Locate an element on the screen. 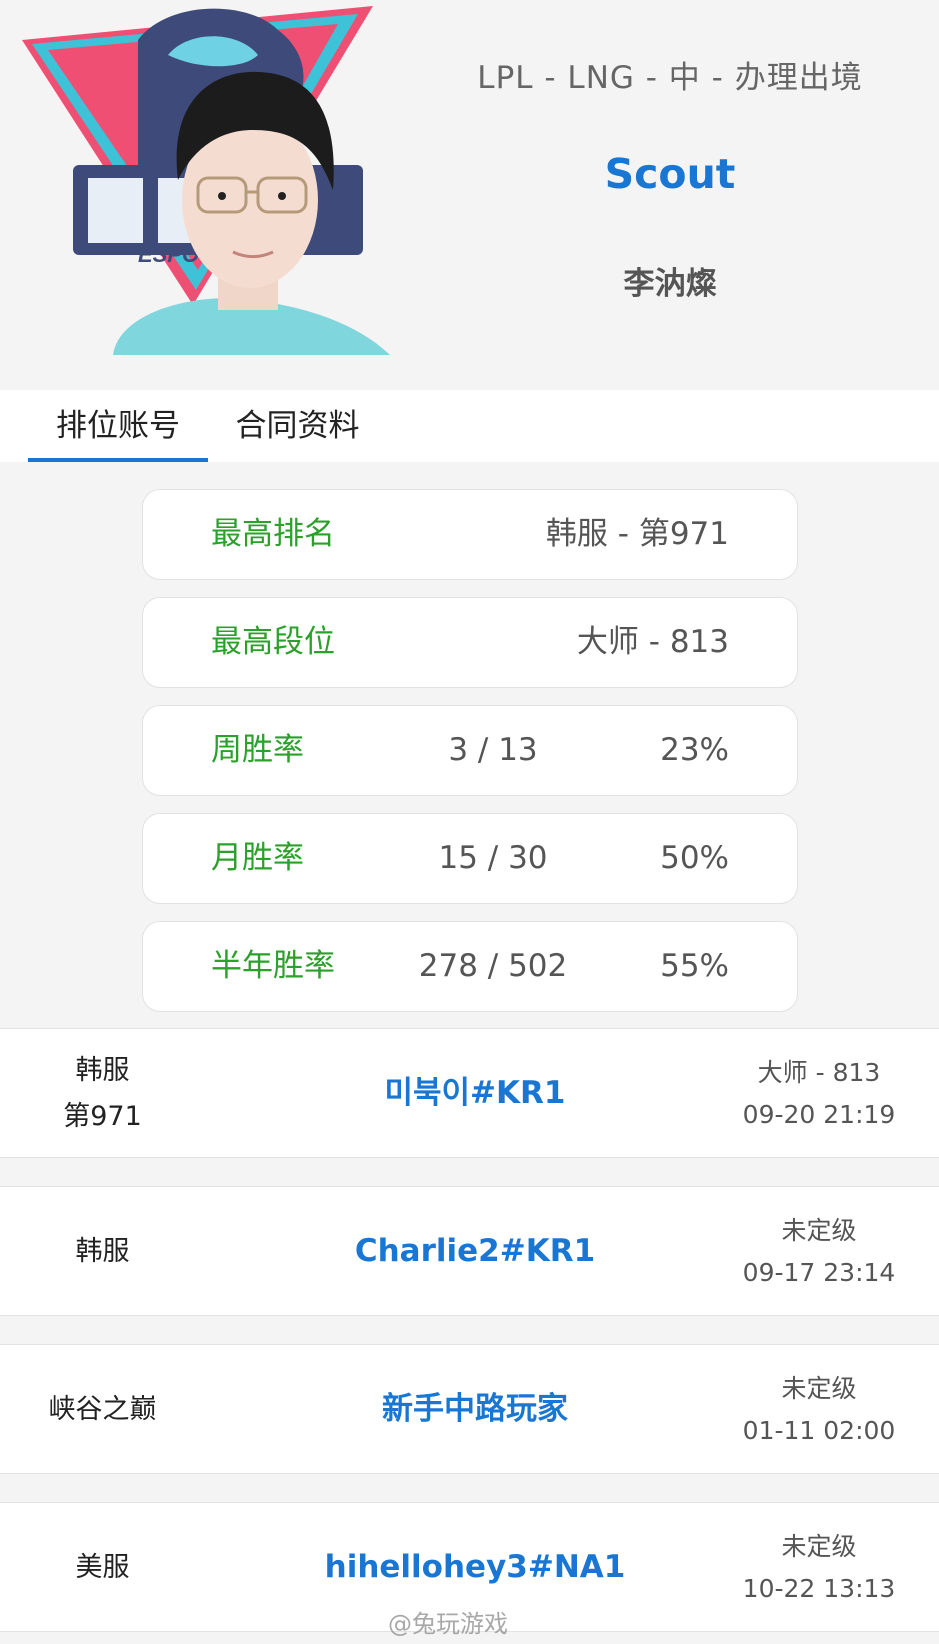  account-rank: 大师 - 813 09-20 21:19 is located at coordinates (819, 1094).